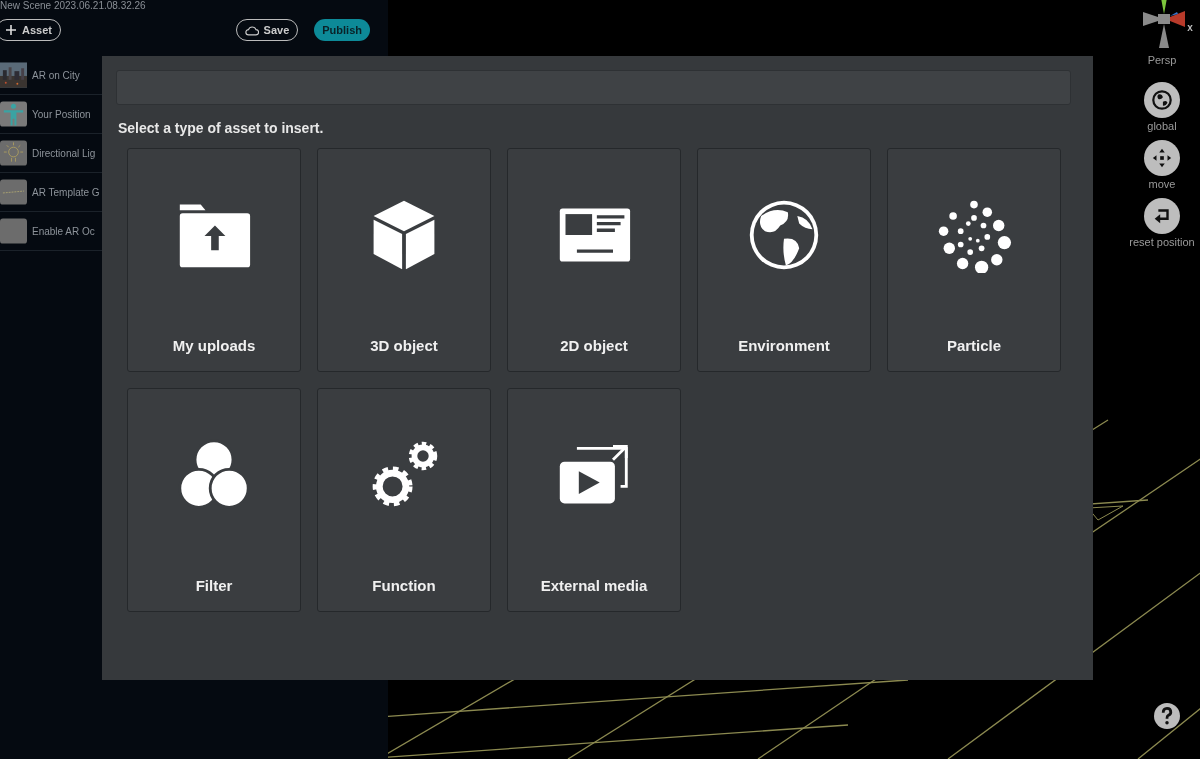 This screenshot has height=759, width=1200. Describe the element at coordinates (1162, 184) in the screenshot. I see `tool-label: move` at that location.